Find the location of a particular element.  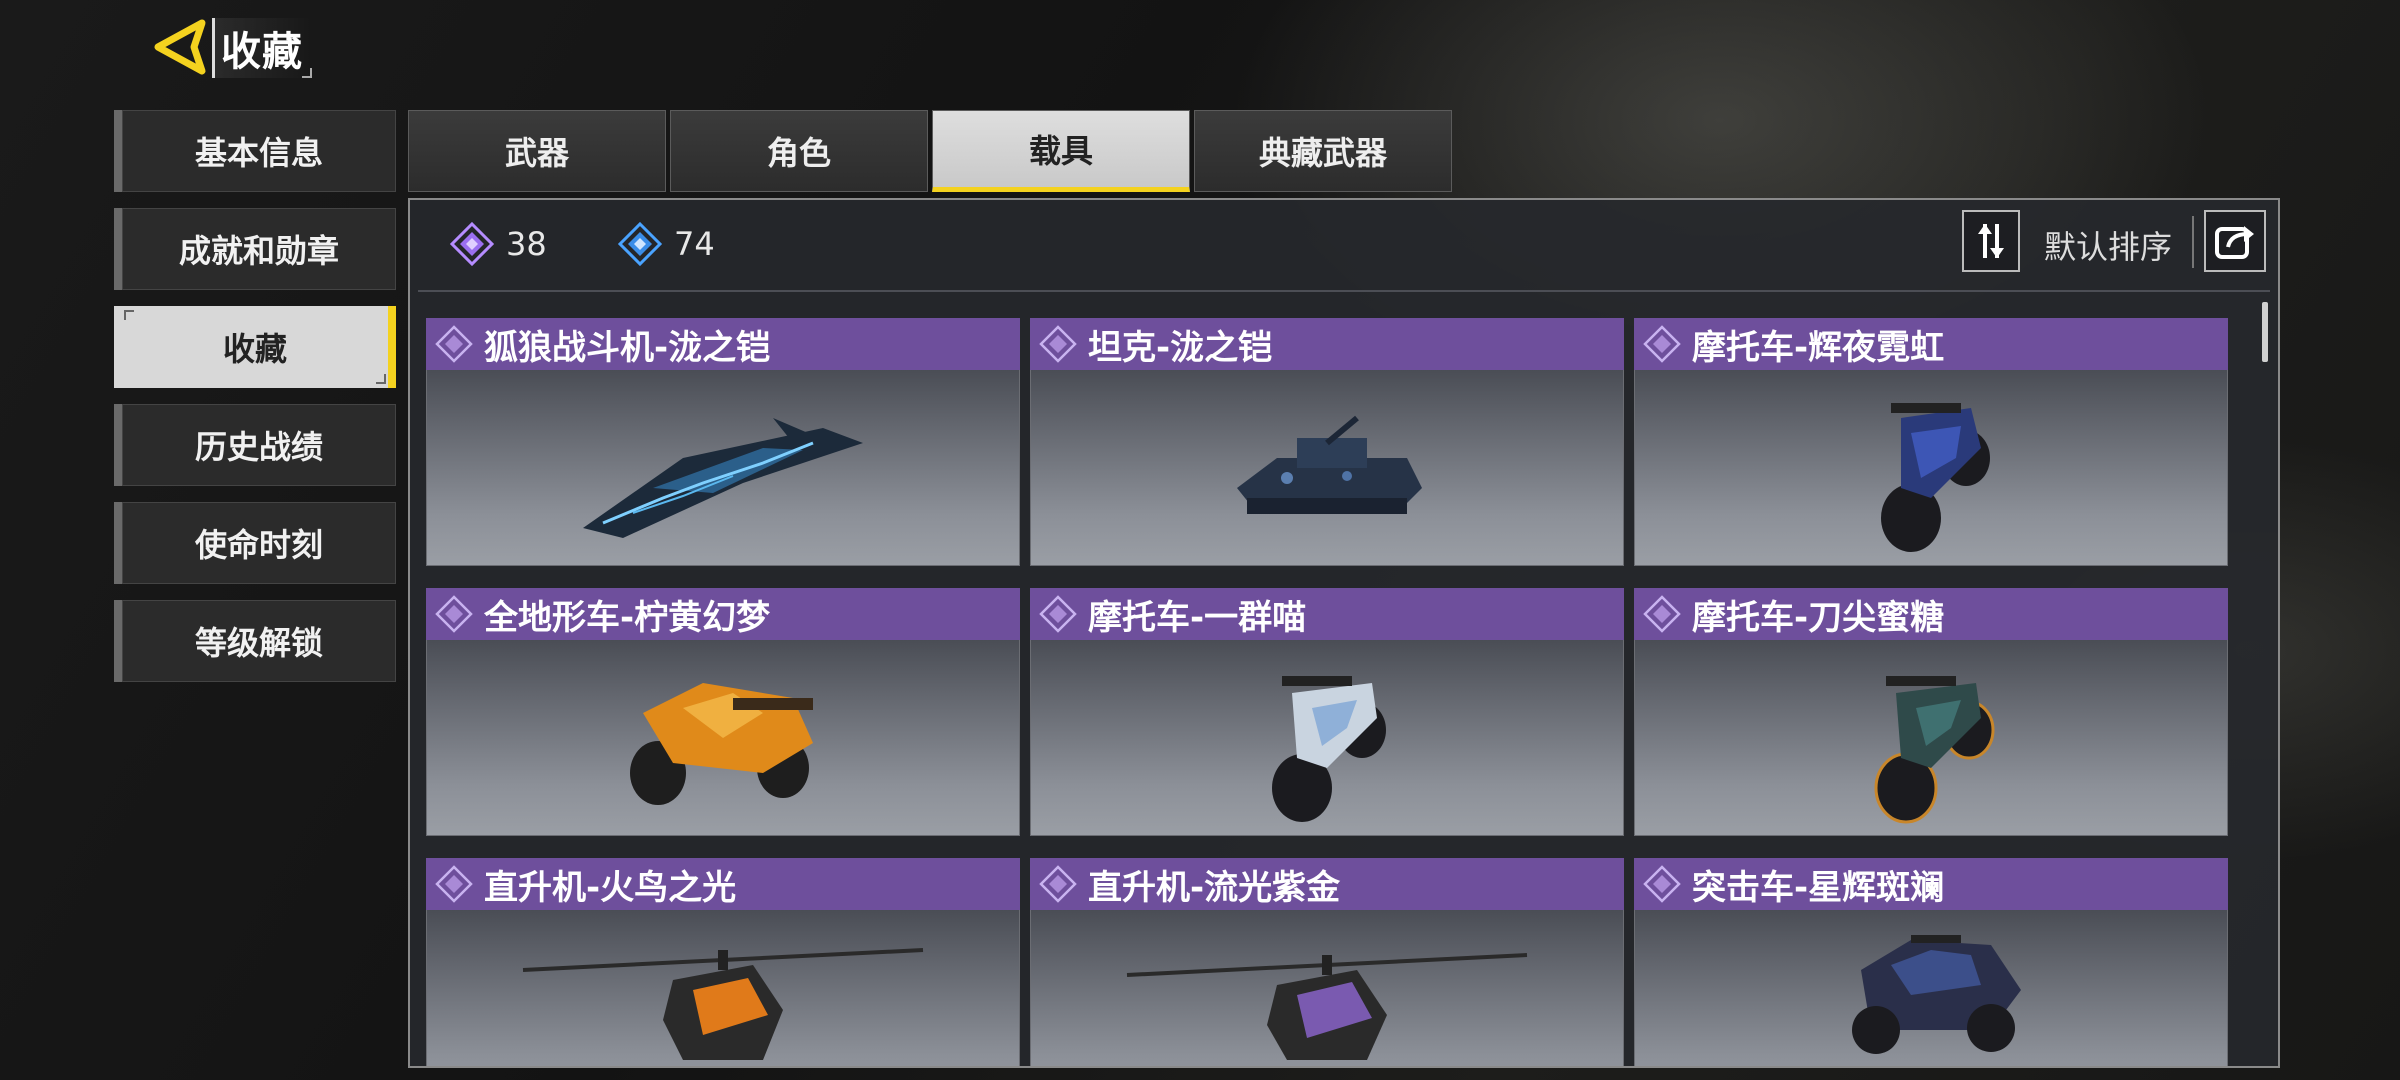

back-arrow-icon is located at coordinates (180, 47).